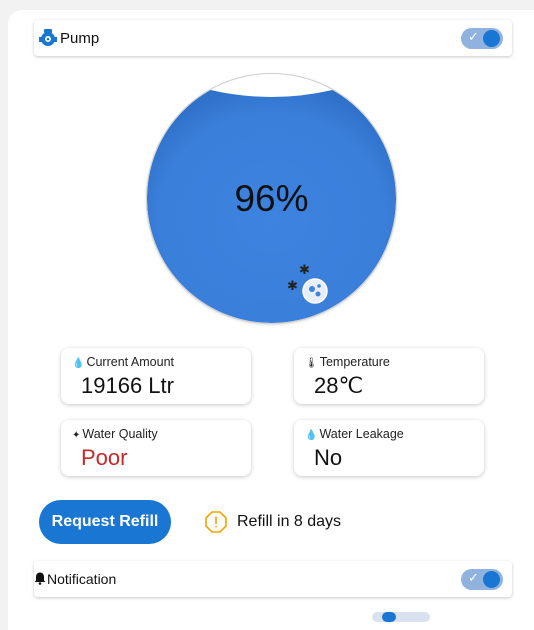 This screenshot has width=534, height=630. I want to click on refill-status-text: Refill in 8 days, so click(289, 521).